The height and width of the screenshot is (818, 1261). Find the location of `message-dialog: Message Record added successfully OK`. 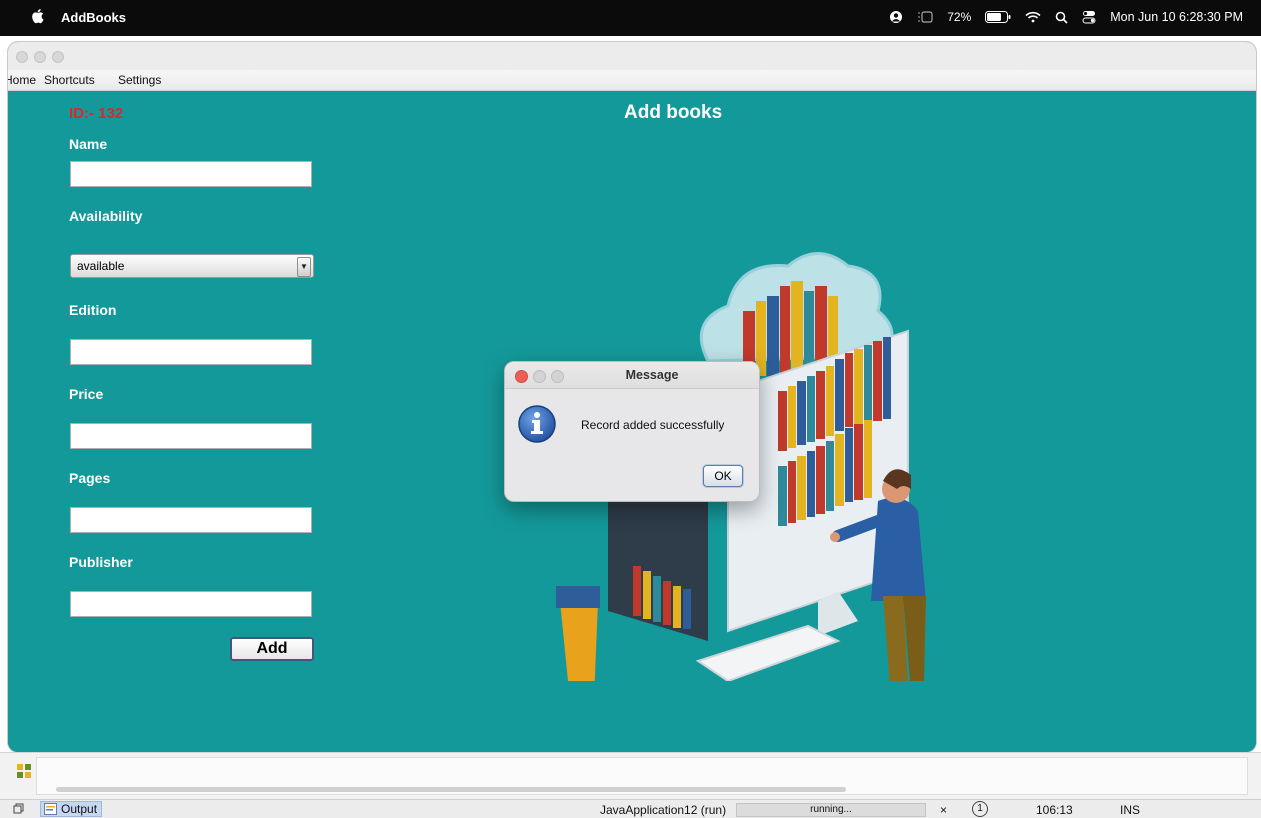

message-dialog: Message Record added successfully OK is located at coordinates (632, 431).